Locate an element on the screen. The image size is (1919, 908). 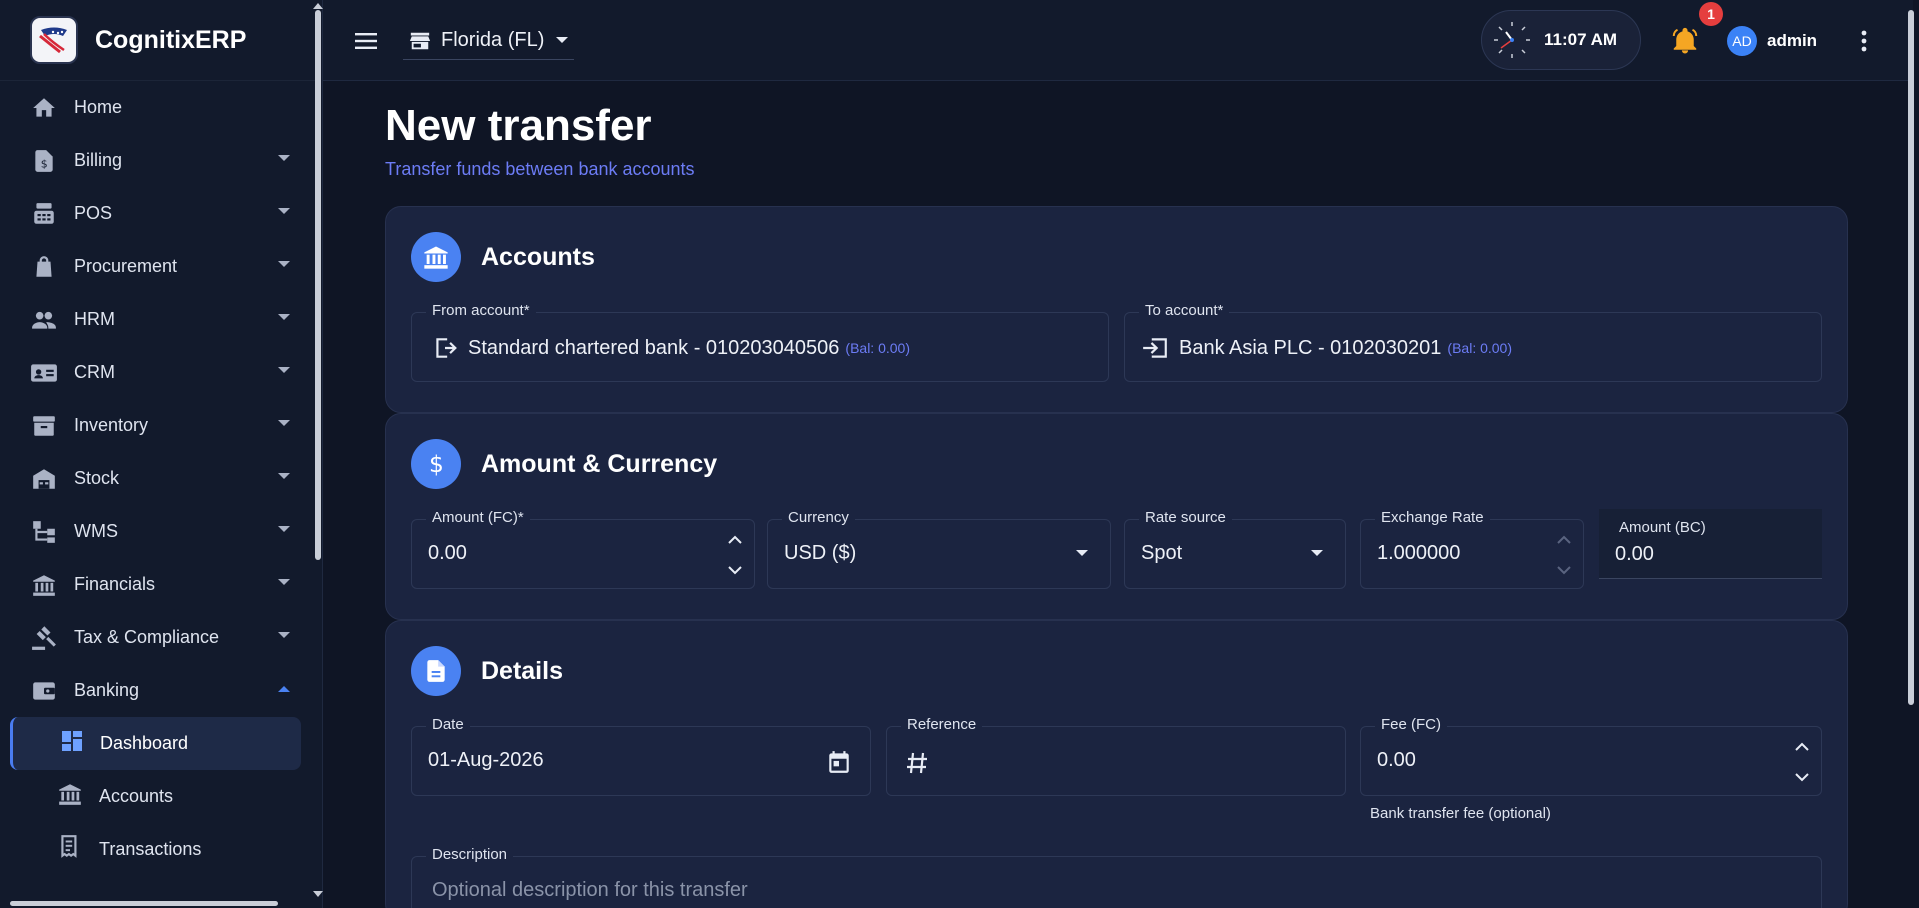
main-scrollbar is located at coordinates (1911, 357).